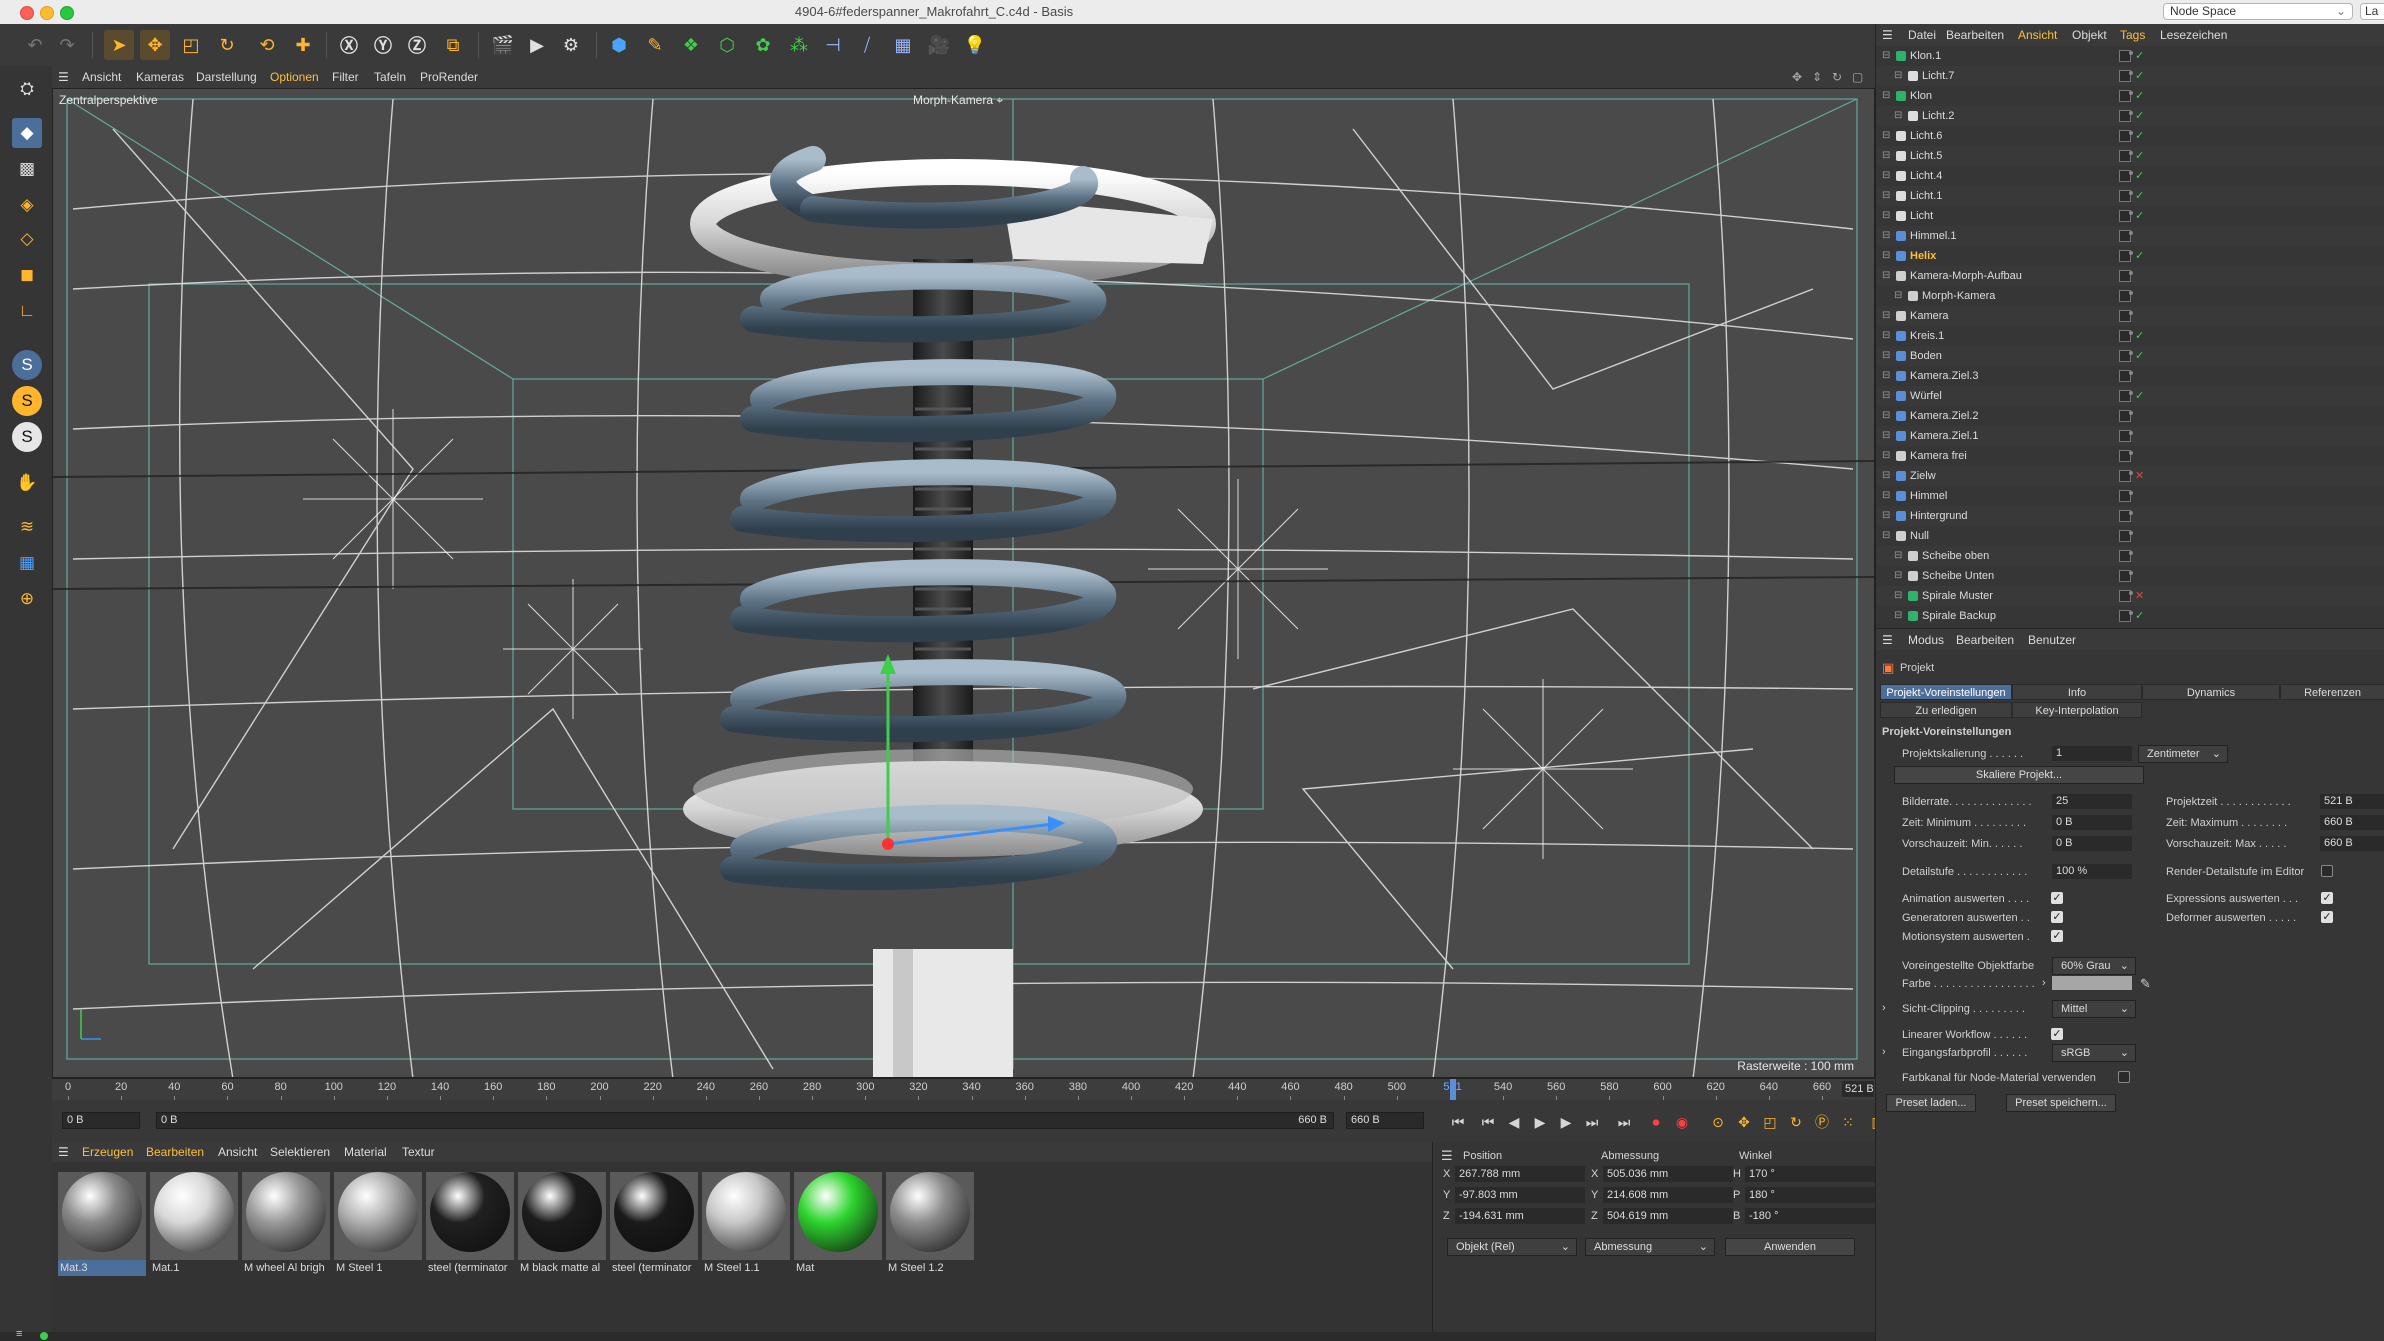  What do you see at coordinates (365, 1152) in the screenshot?
I see `material-menu-material: Material` at bounding box center [365, 1152].